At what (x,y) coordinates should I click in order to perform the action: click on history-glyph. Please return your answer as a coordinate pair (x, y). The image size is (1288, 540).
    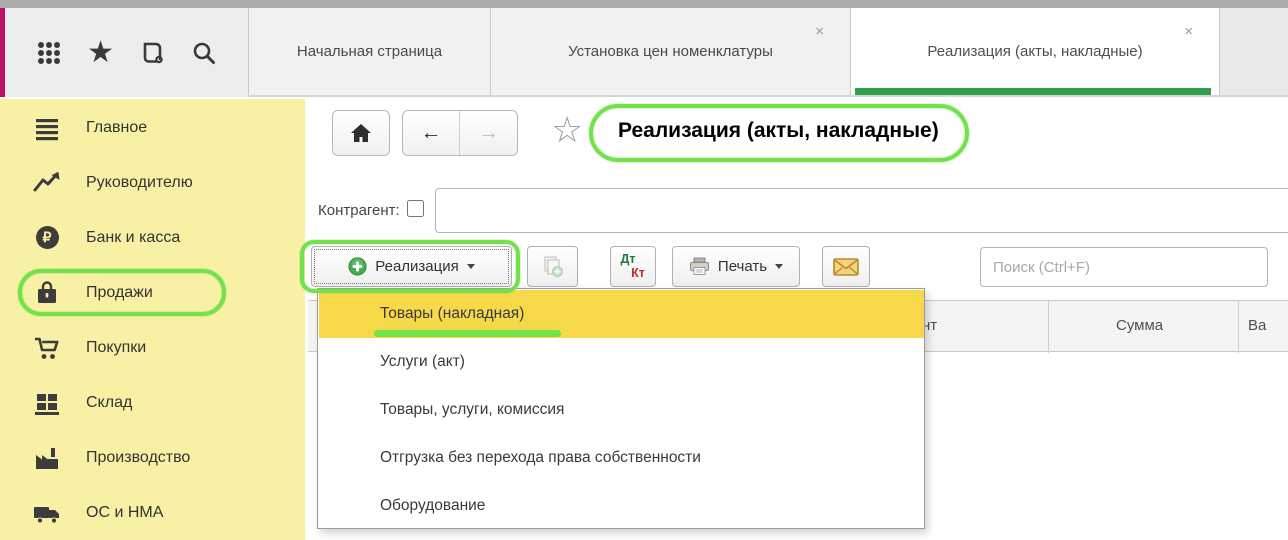
    Looking at the image, I should click on (154, 52).